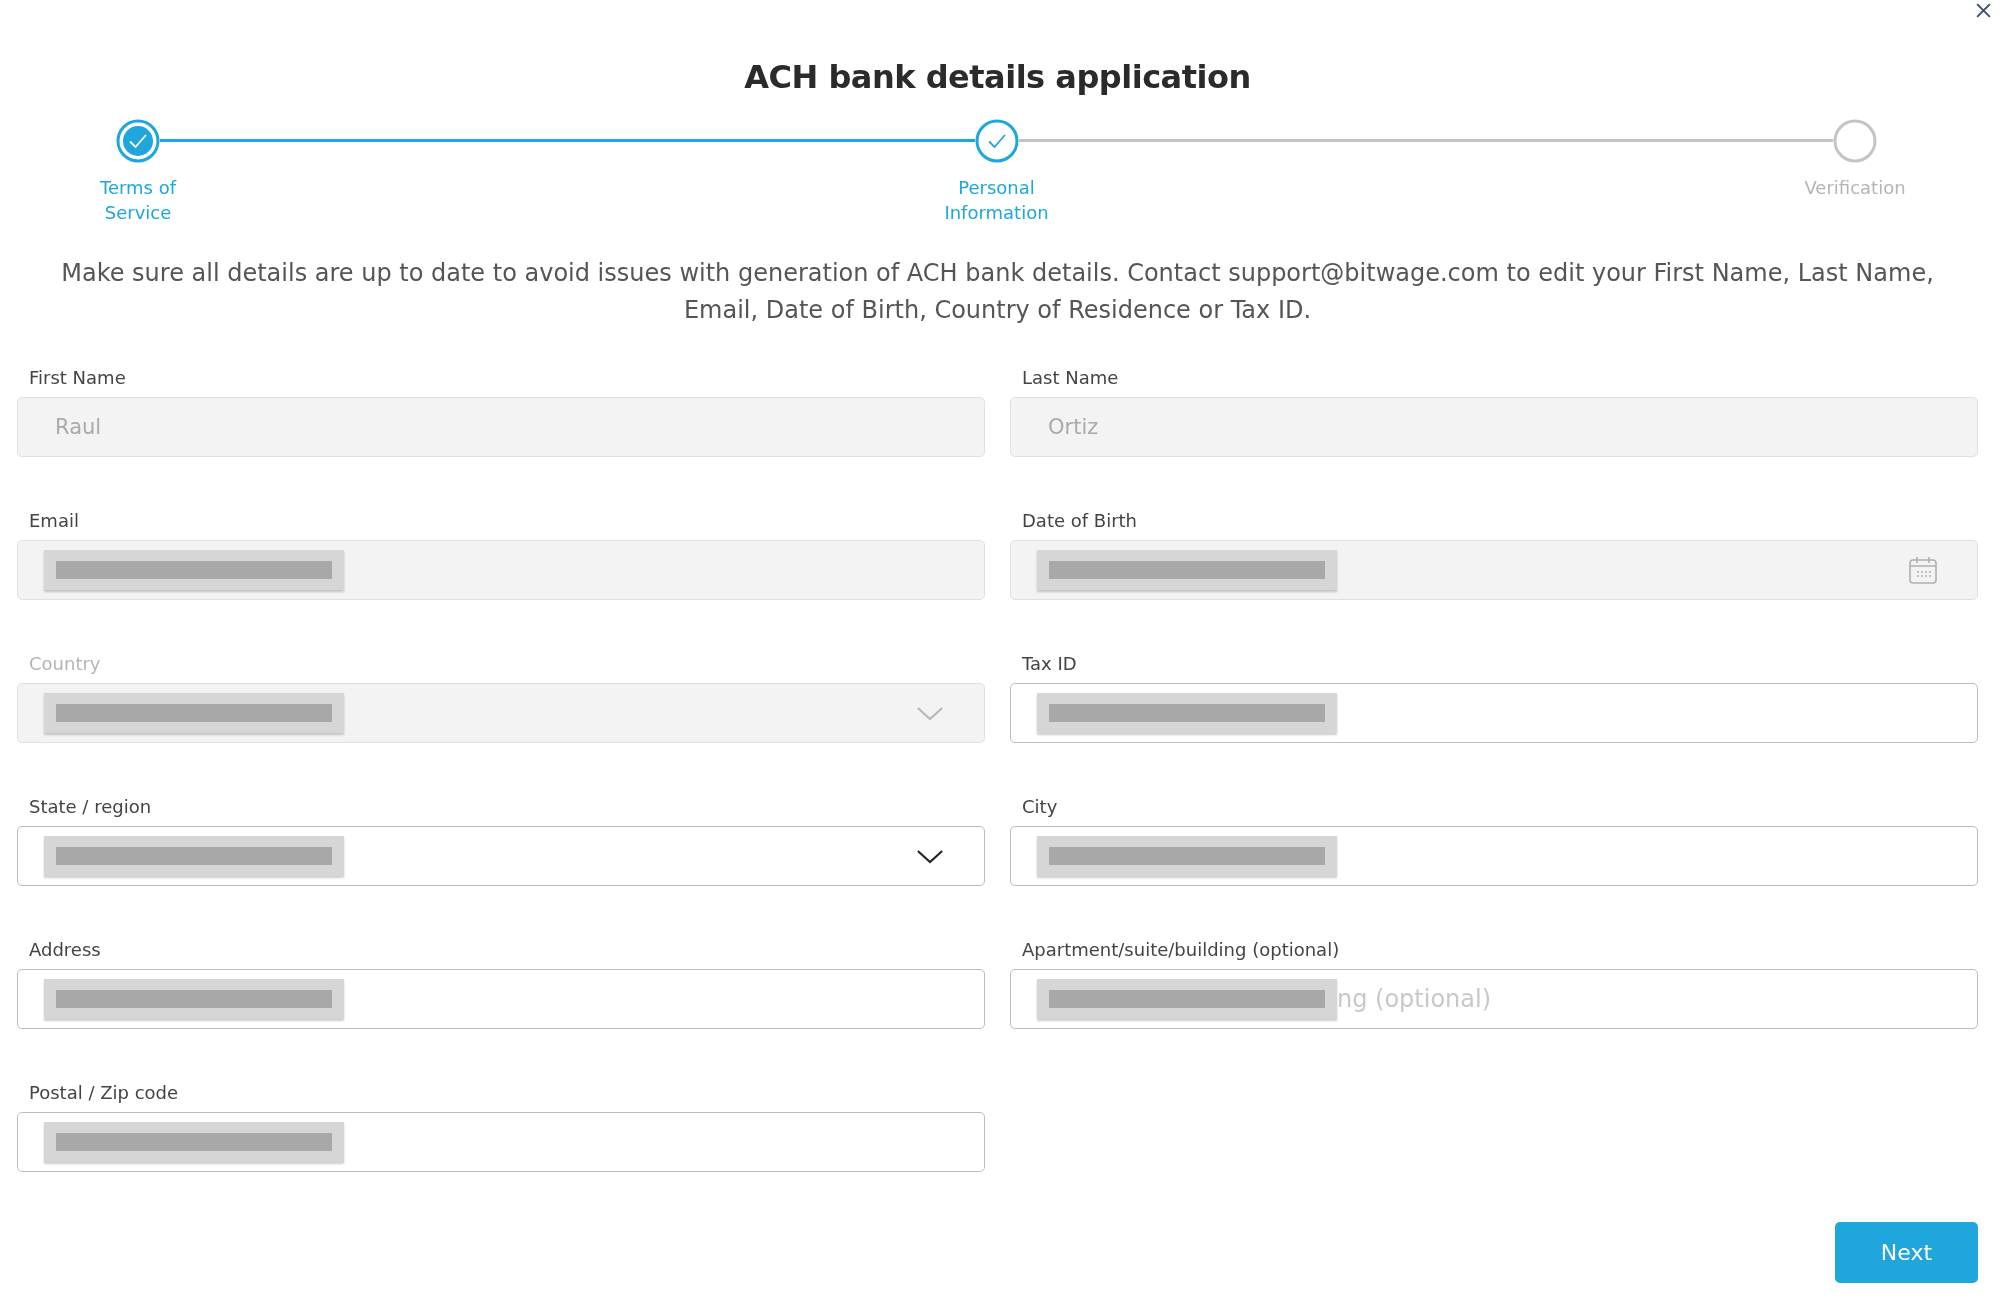 The height and width of the screenshot is (1304, 2000). I want to click on field-label: Country, so click(65, 663).